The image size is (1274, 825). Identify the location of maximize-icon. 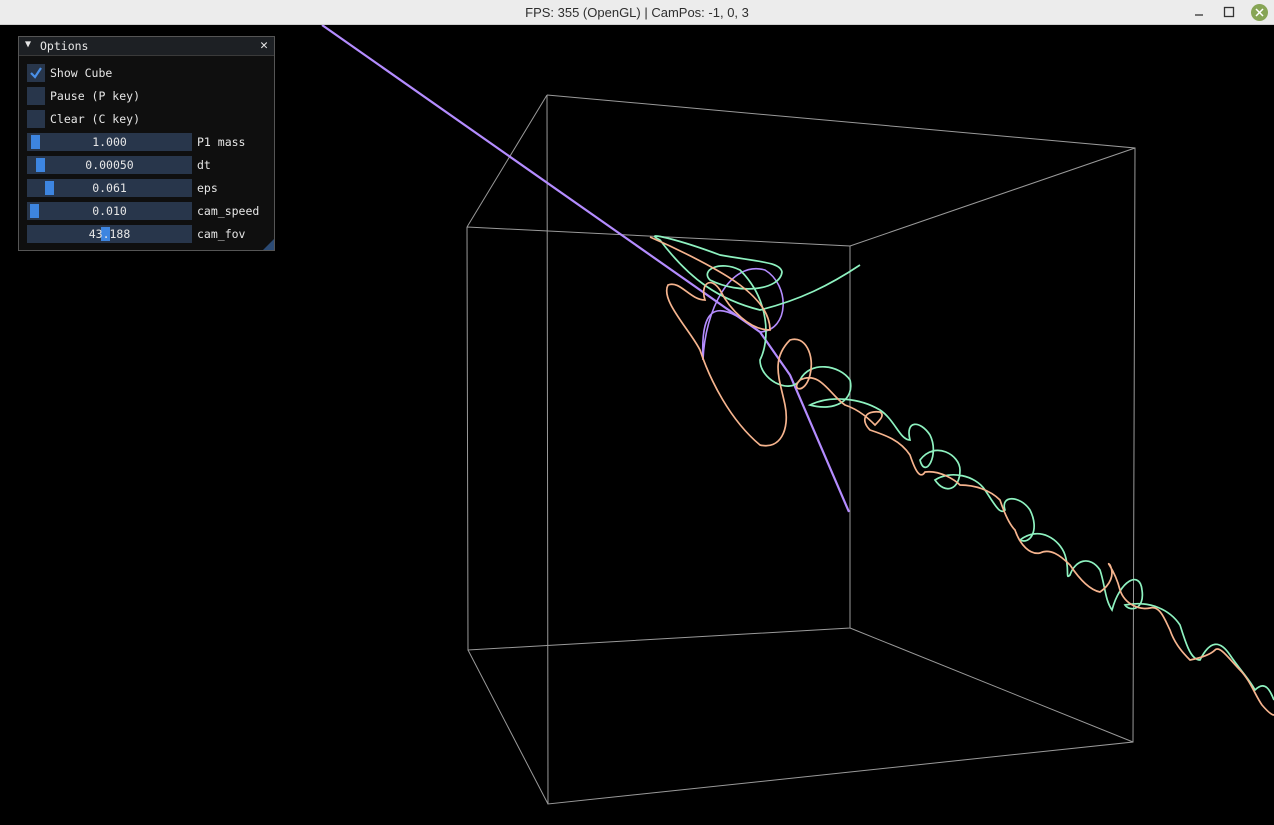
(1229, 12).